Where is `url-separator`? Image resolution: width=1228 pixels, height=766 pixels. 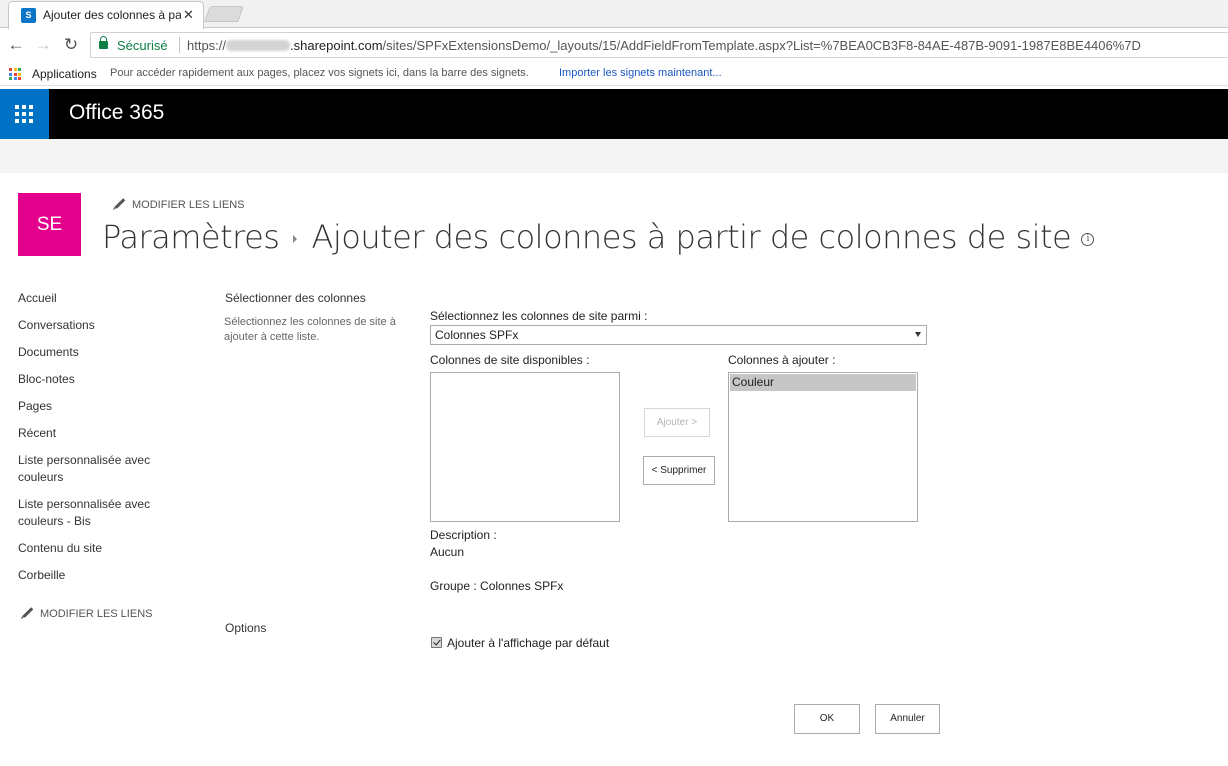 url-separator is located at coordinates (179, 45).